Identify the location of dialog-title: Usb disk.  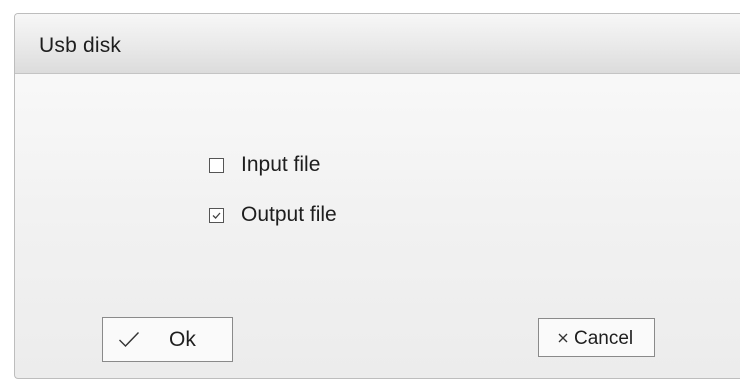
(80, 45).